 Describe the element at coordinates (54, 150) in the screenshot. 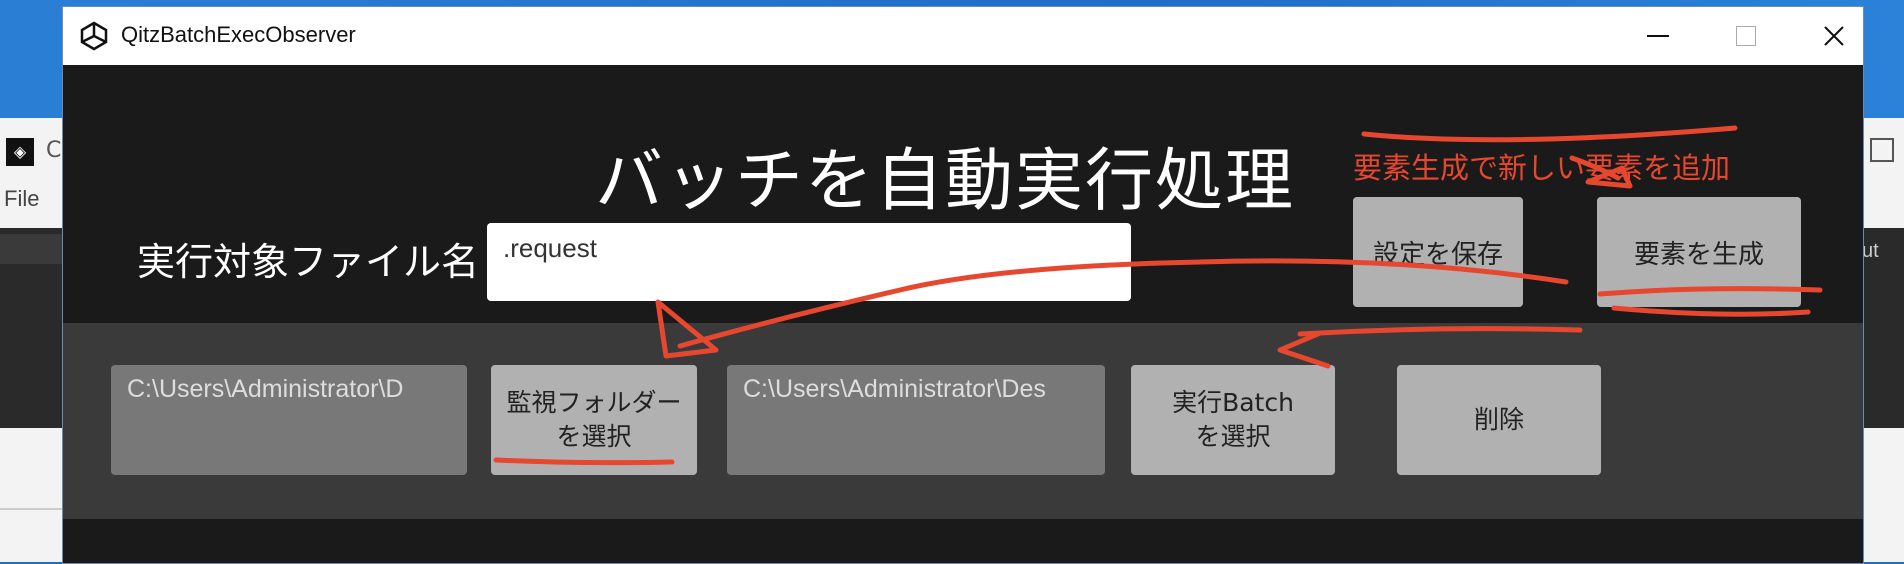

I see `background-title-fragment: C` at that location.